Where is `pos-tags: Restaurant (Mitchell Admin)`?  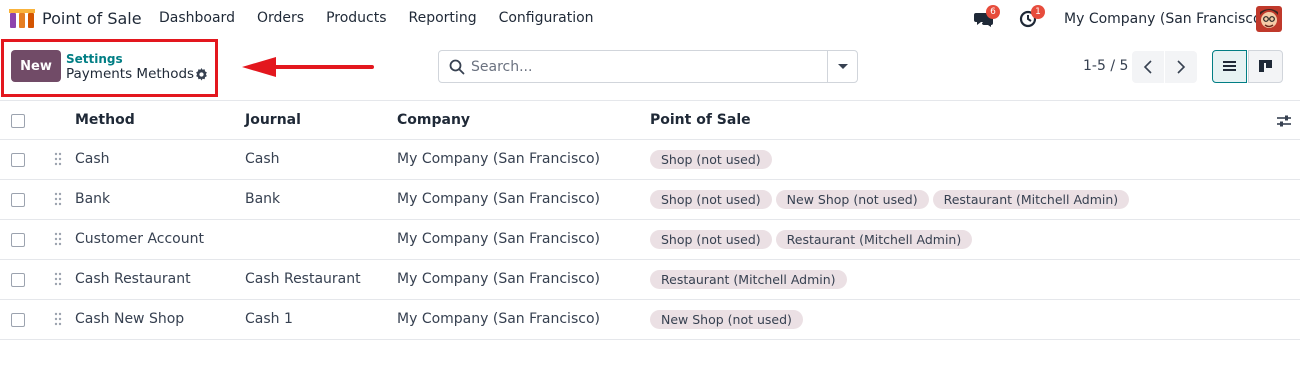
pos-tags: Restaurant (Mitchell Admin) is located at coordinates (750, 279).